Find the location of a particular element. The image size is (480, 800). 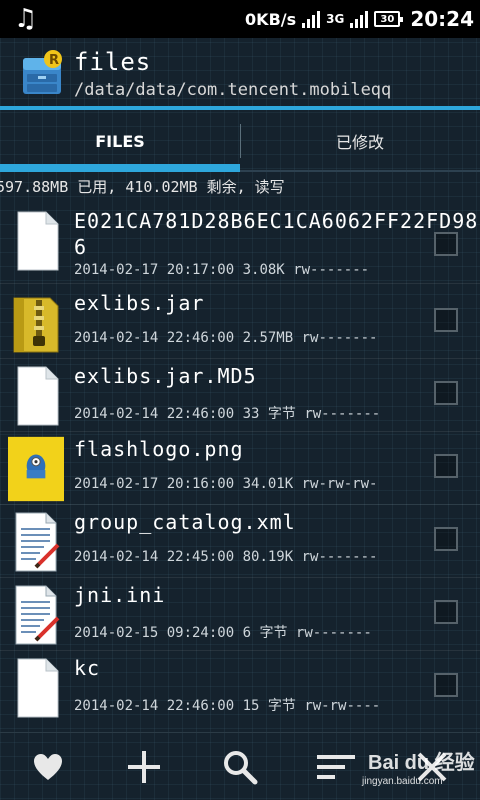

file-name: exlibs.jar is located at coordinates (139, 303).